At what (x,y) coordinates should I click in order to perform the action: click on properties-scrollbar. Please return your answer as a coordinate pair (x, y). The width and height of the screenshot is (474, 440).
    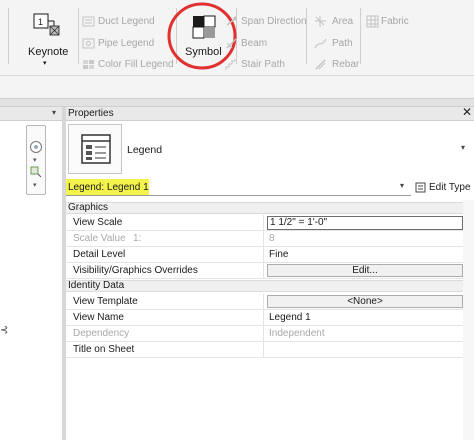
    Looking at the image, I should click on (468, 320).